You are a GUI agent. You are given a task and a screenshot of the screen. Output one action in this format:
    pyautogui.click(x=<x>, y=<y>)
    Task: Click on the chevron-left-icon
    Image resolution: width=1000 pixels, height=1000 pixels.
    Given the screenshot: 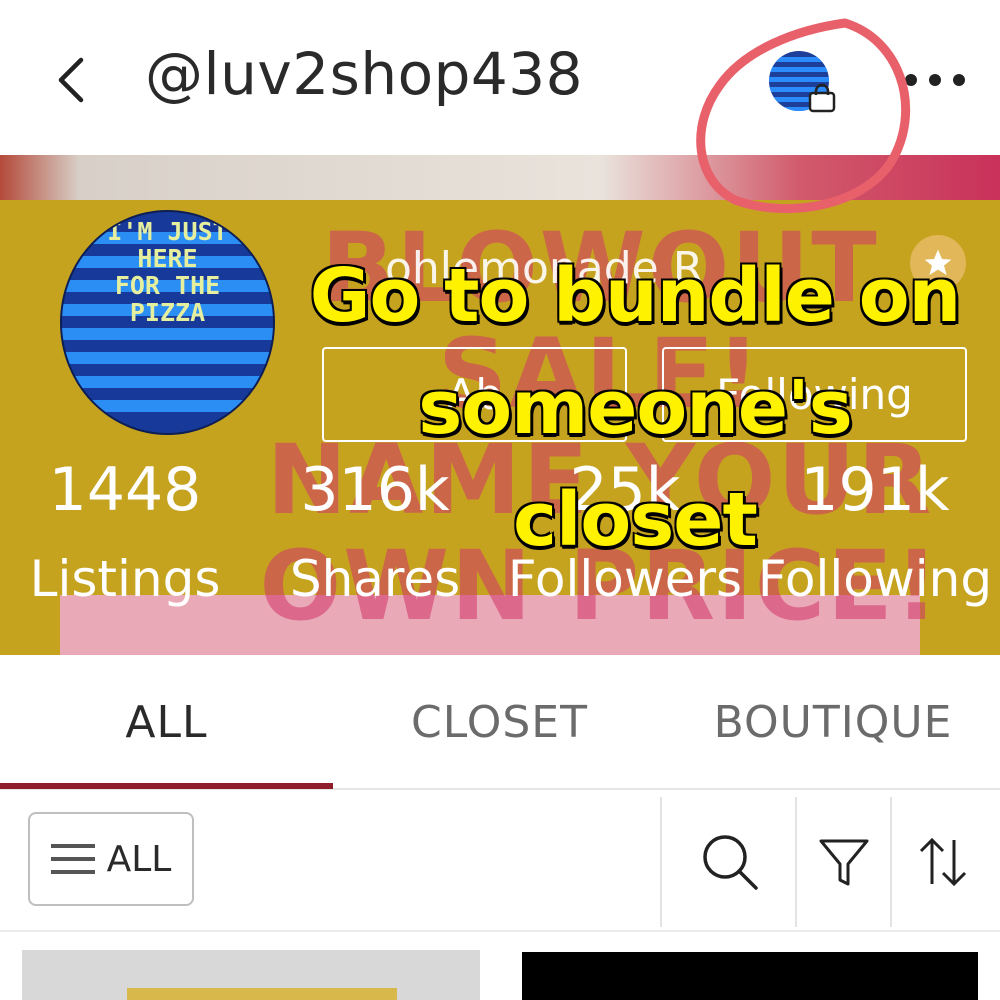 What is the action you would take?
    pyautogui.click(x=71, y=80)
    